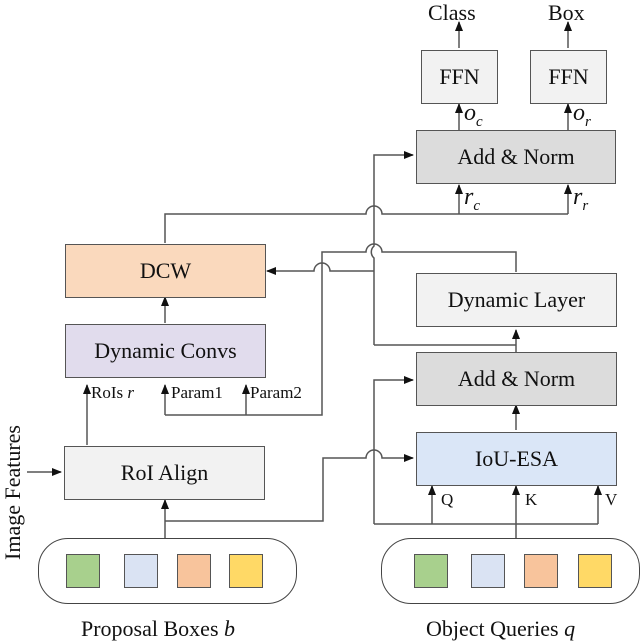  Describe the element at coordinates (585, 206) in the screenshot. I see `rr-sub: r` at that location.